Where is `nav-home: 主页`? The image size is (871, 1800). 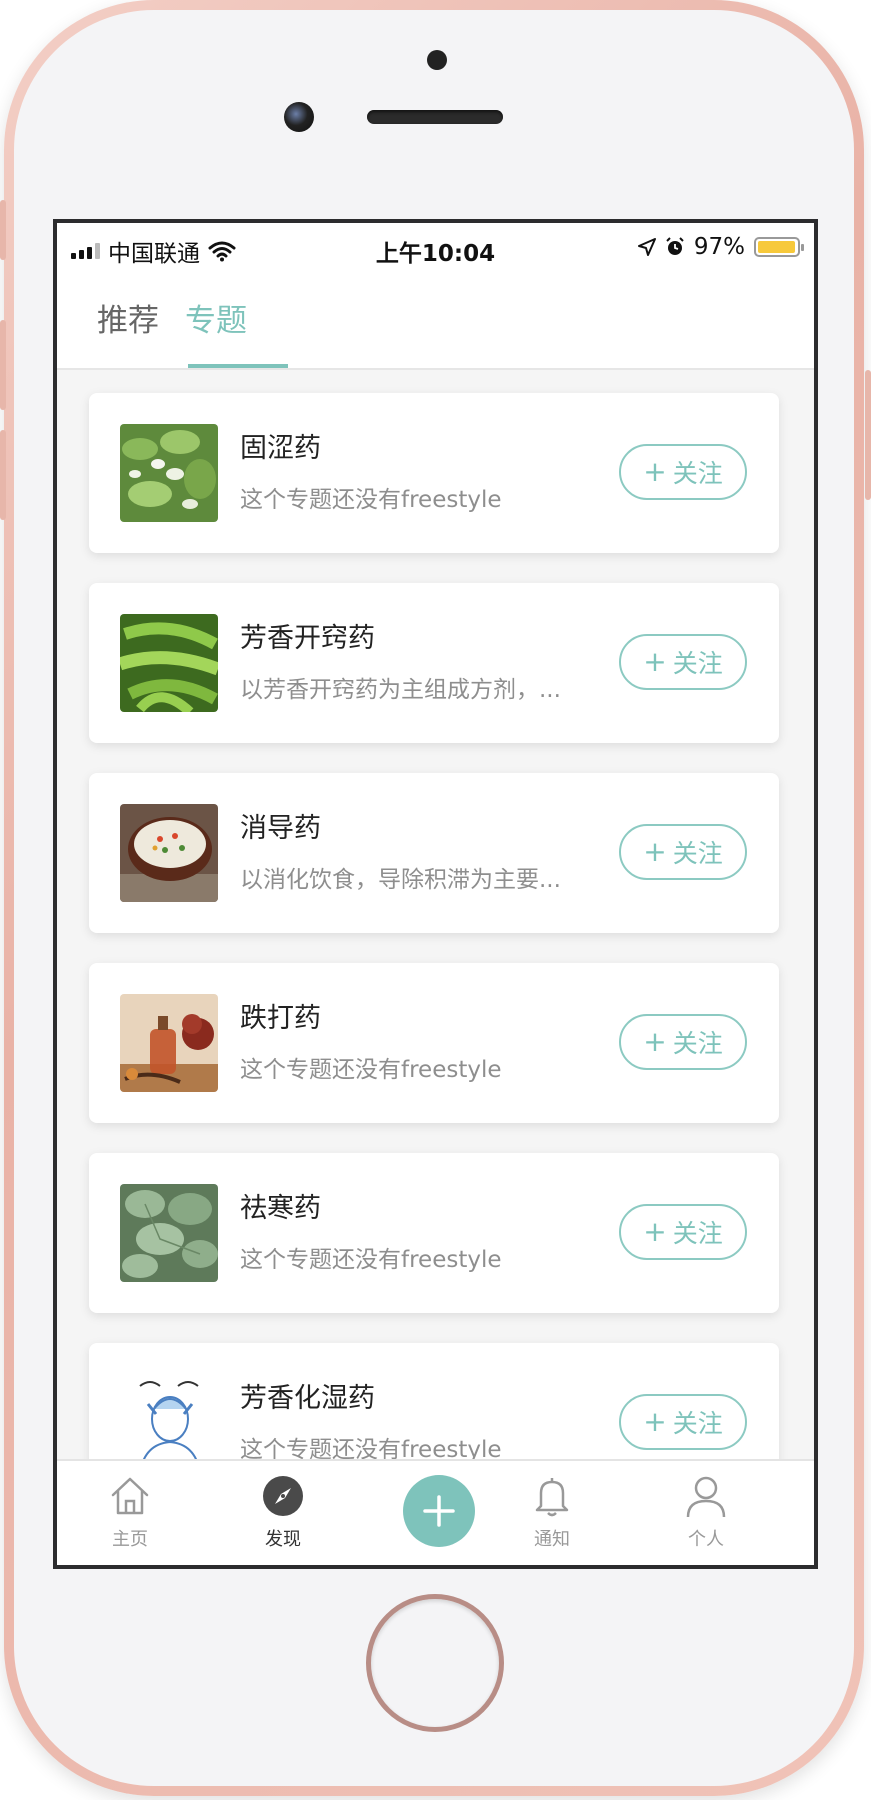 nav-home: 主页 is located at coordinates (130, 1512).